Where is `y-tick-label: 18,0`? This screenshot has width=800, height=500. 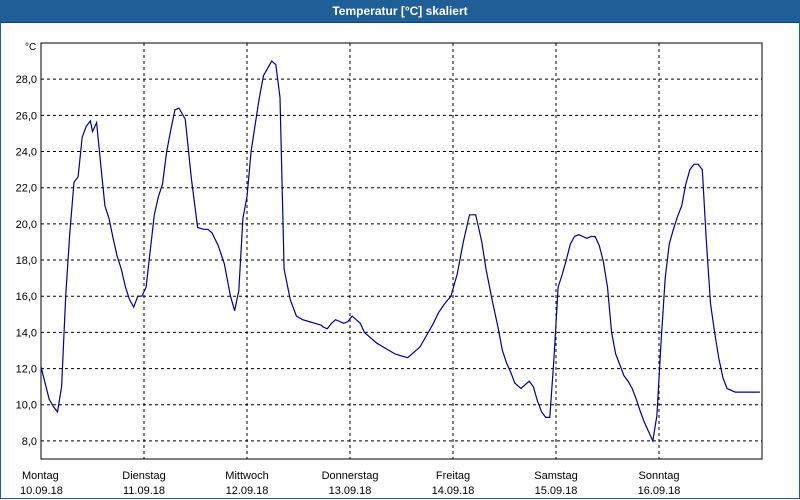
y-tick-label: 18,0 is located at coordinates (26, 261).